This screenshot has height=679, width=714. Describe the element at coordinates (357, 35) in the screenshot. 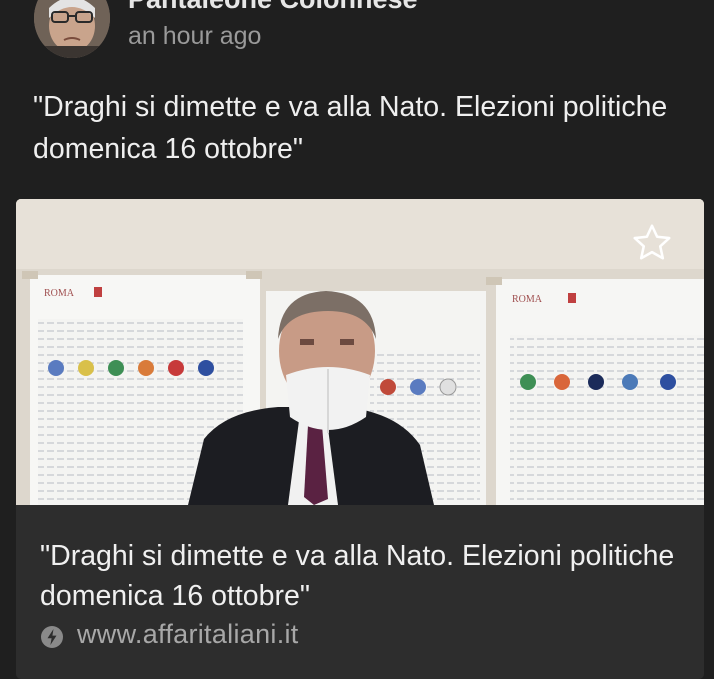

I see `post-header: Pantaleone Colonnese an hour ago` at that location.